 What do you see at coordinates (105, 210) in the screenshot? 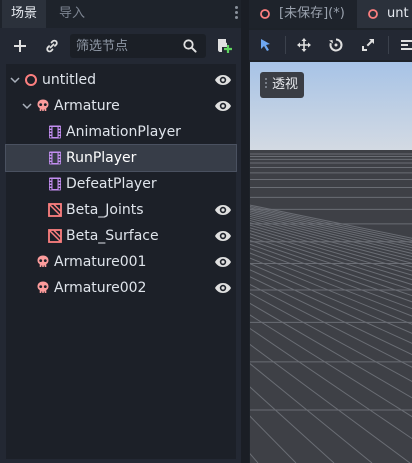
I see `tree-row-label: Beta_Joints` at bounding box center [105, 210].